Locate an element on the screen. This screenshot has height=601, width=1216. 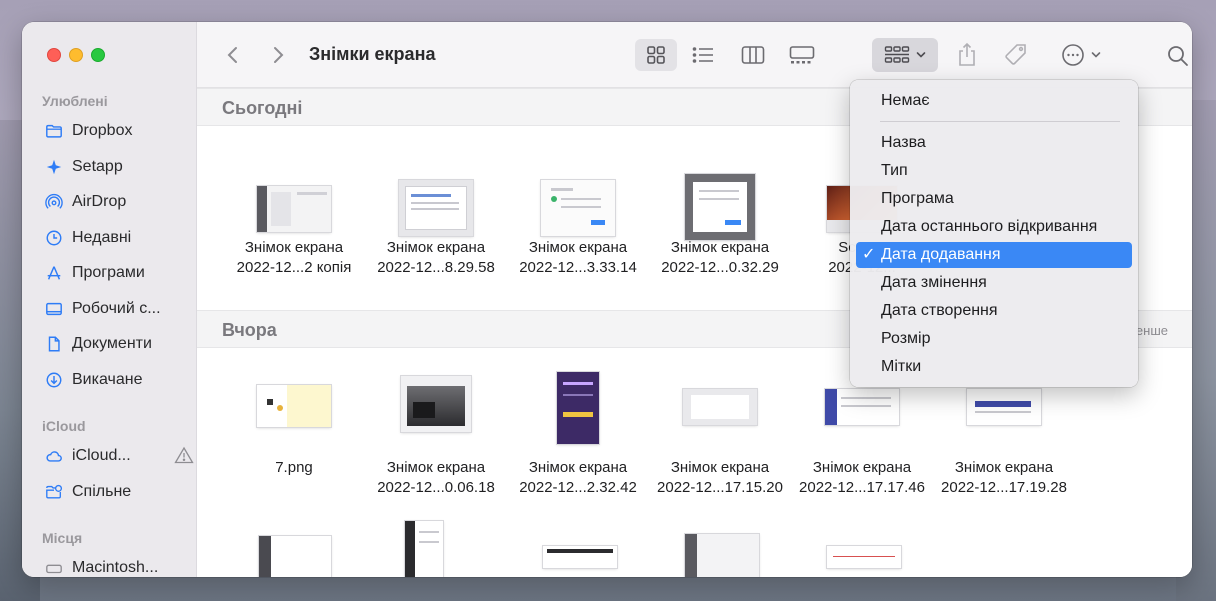
back-button is located at coordinates (233, 55).